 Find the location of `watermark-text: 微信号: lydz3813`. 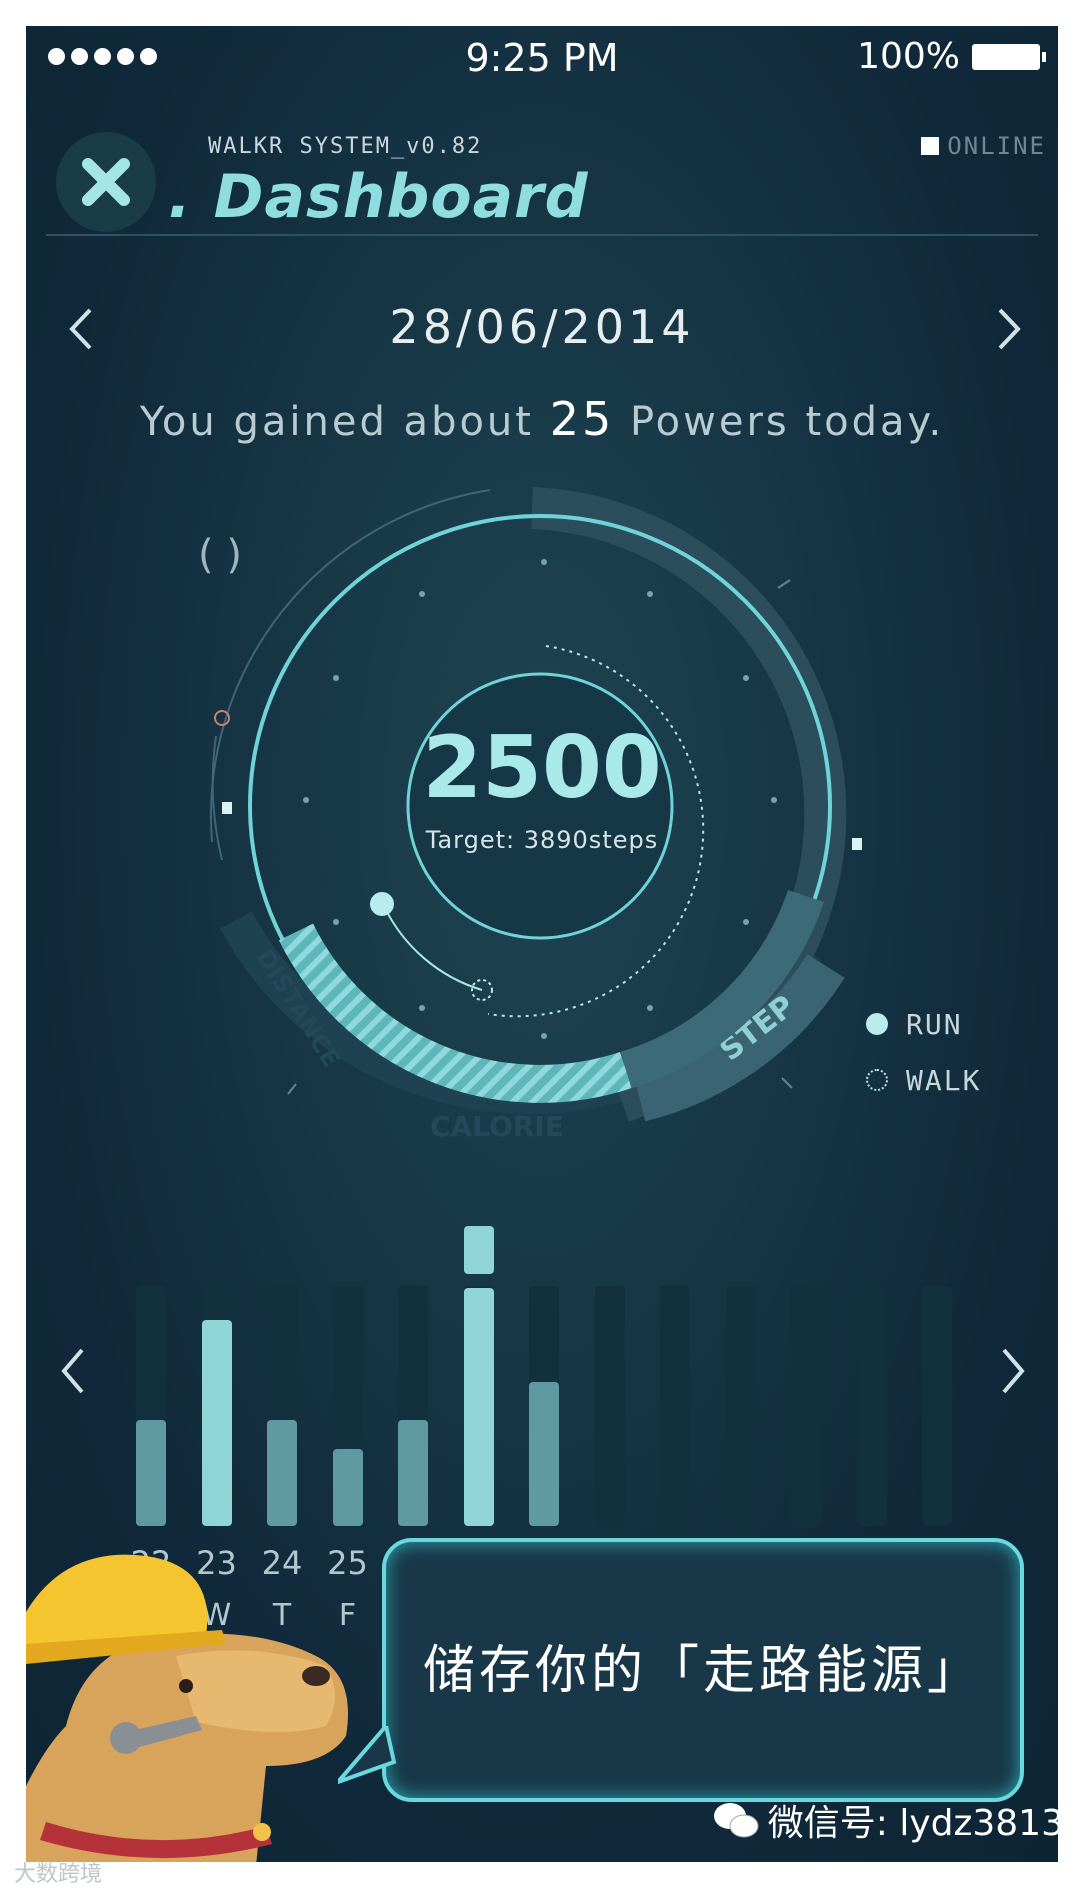

watermark-text: 微信号: lydz3813 is located at coordinates (915, 1823).